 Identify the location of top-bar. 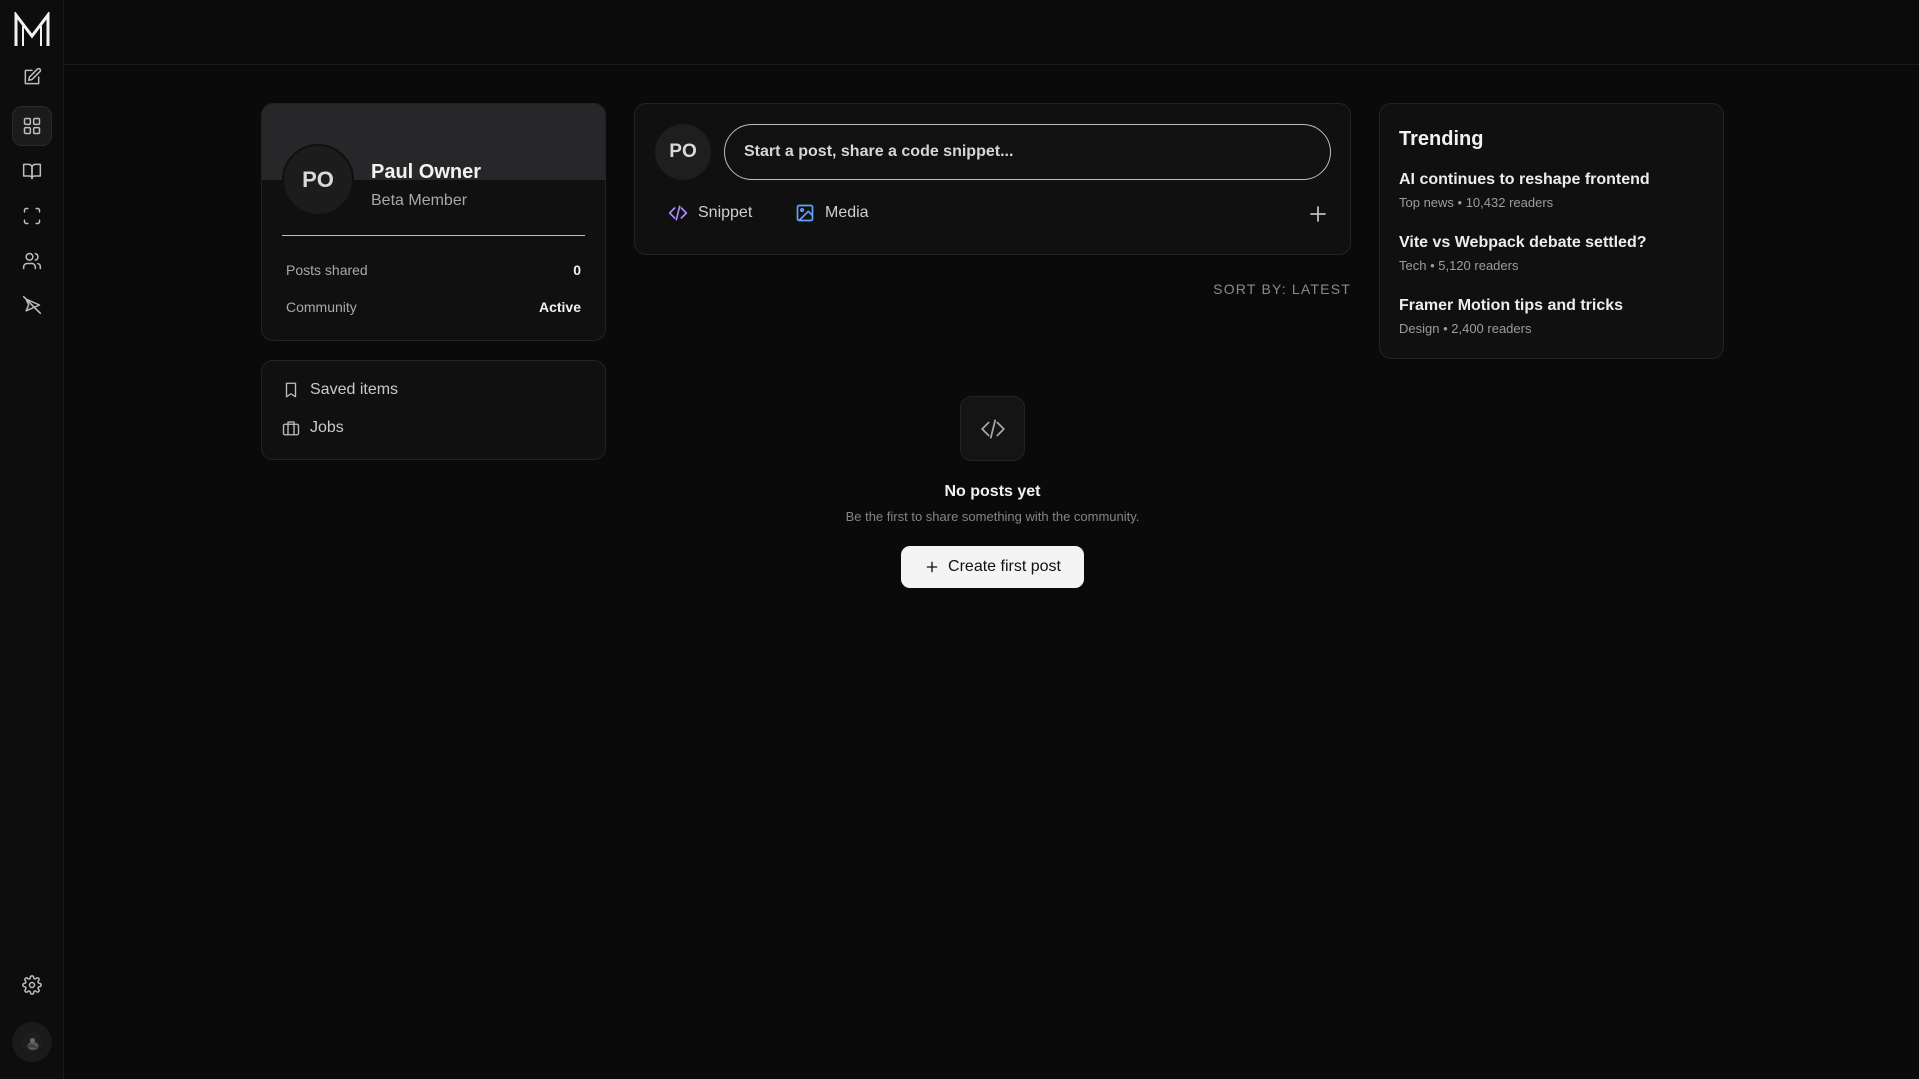
(991, 32).